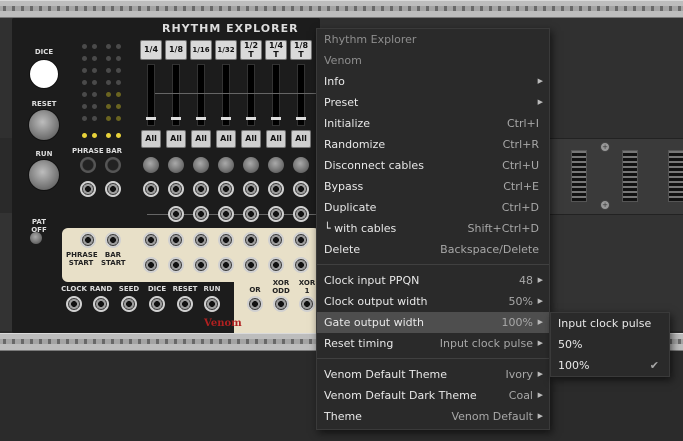 This screenshot has width=683, height=441. What do you see at coordinates (74, 304) in the screenshot?
I see `clock-input-jack` at bounding box center [74, 304].